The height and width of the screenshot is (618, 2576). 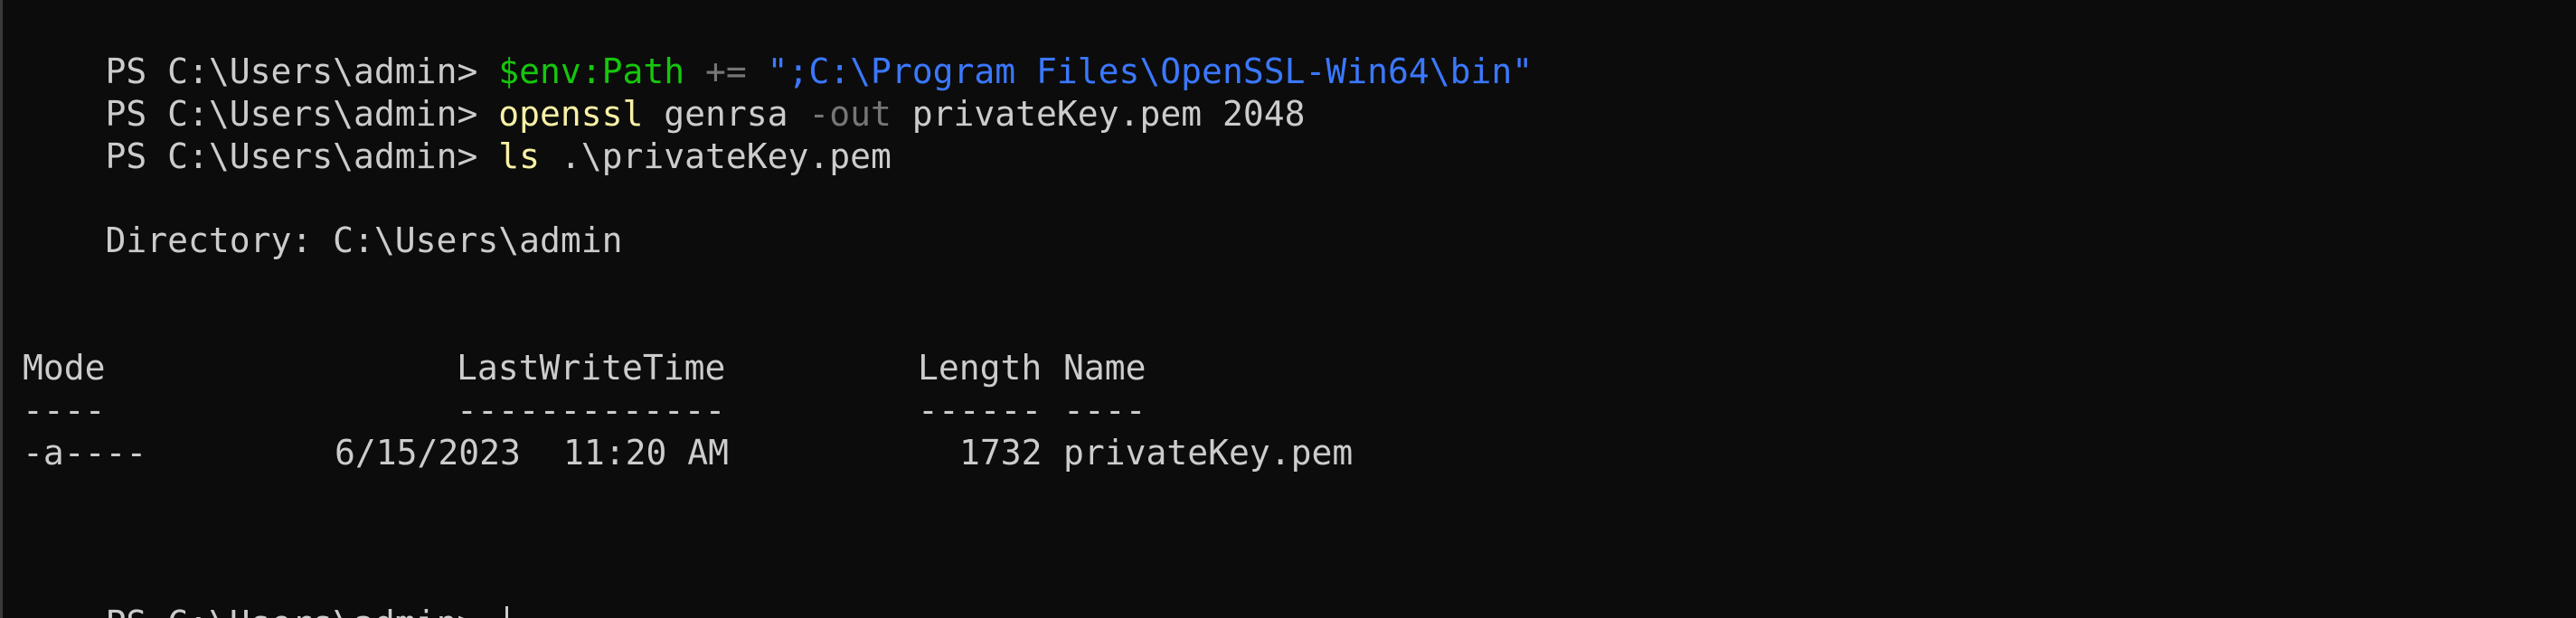 I want to click on underline-mode: ----, so click(x=64, y=410).